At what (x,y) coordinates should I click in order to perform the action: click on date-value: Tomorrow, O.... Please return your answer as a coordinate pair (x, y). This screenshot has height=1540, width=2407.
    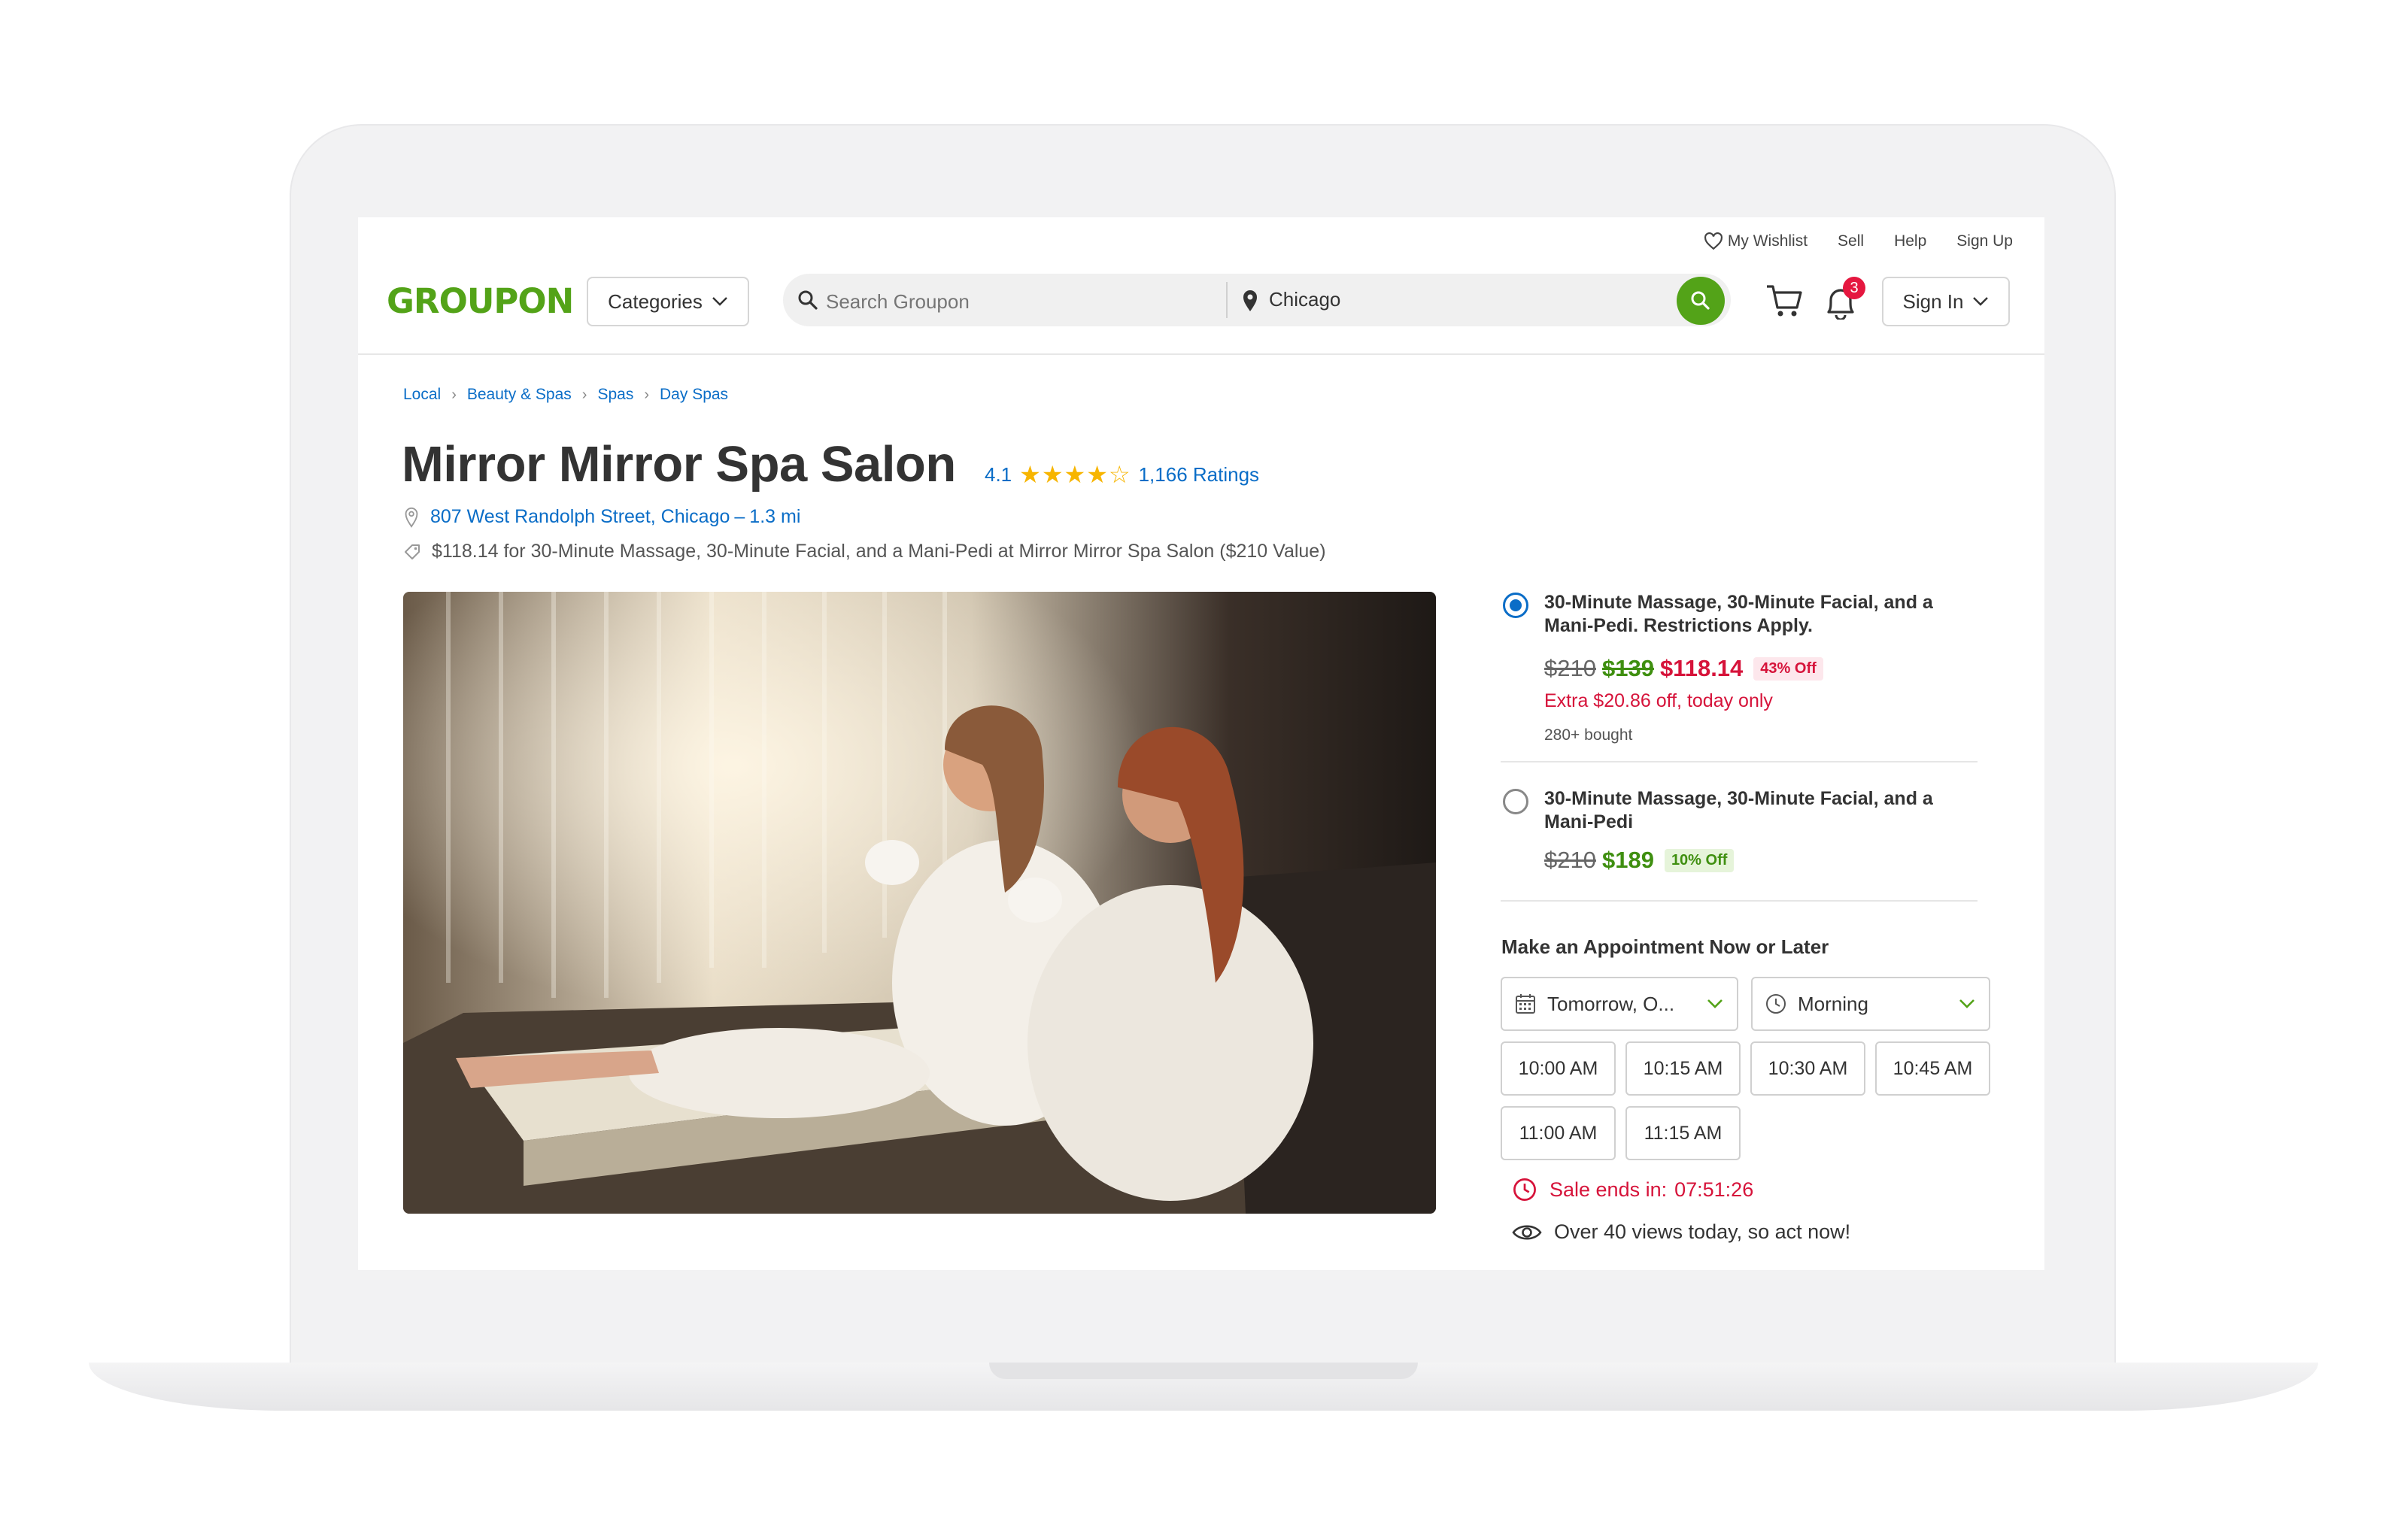
    Looking at the image, I should click on (1611, 1003).